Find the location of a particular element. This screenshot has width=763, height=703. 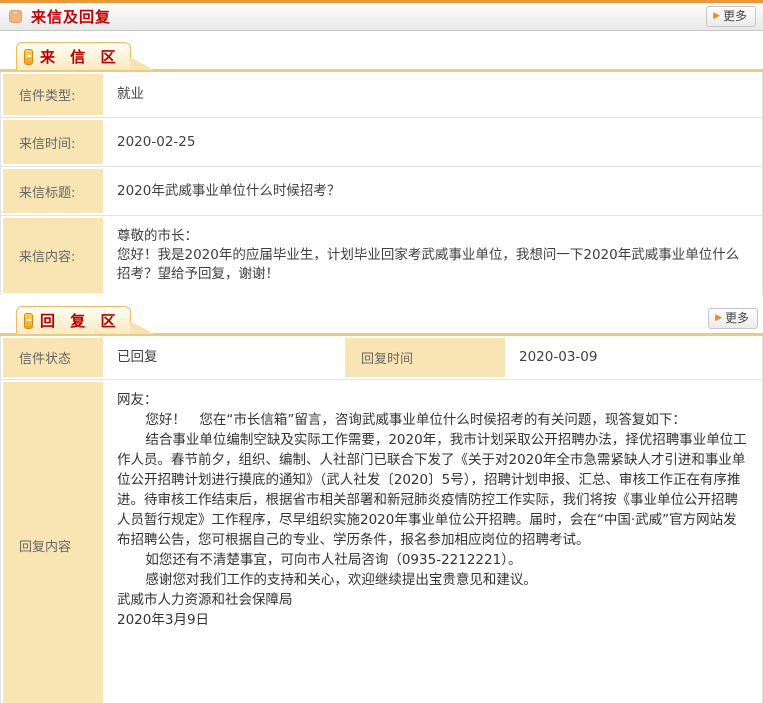

reply-date: 2020年3月9日 is located at coordinates (163, 620).